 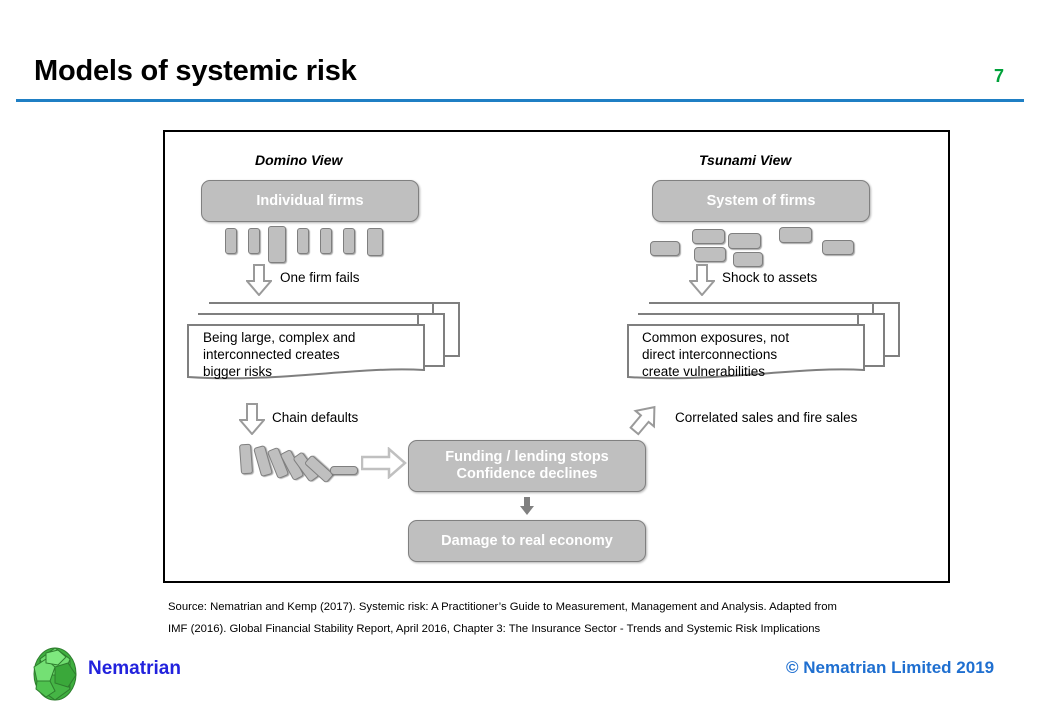 What do you see at coordinates (770, 277) in the screenshot?
I see `caption-shock-to-assets: Shock to assets` at bounding box center [770, 277].